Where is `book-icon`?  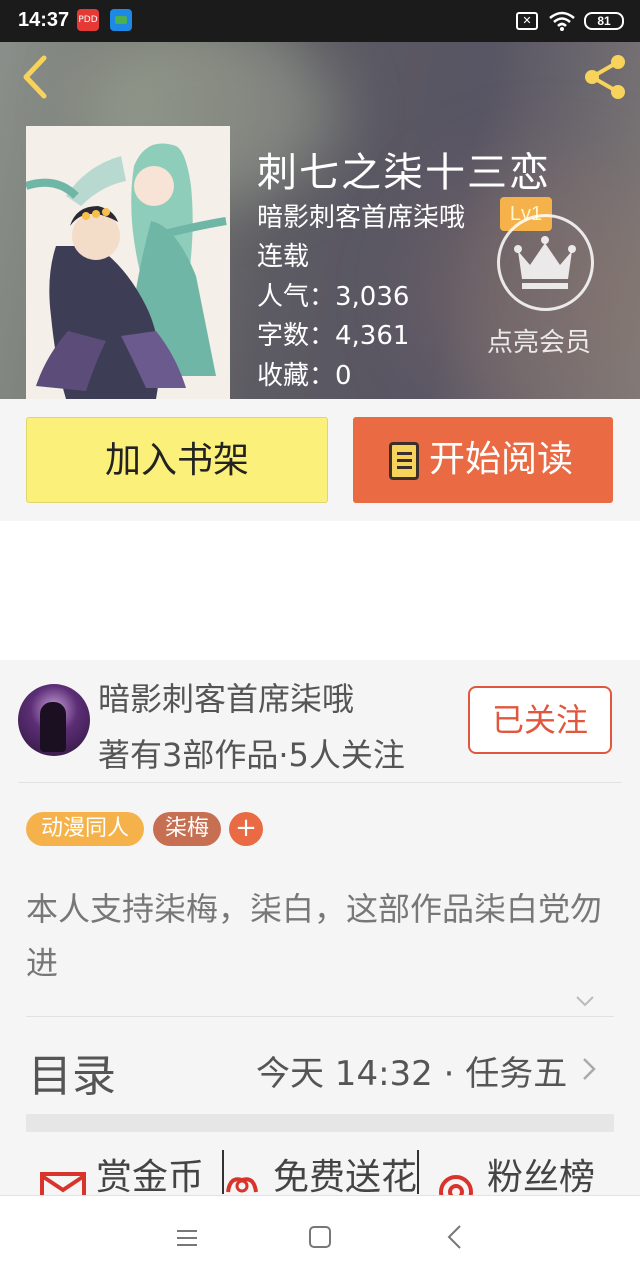
book-icon is located at coordinates (404, 461).